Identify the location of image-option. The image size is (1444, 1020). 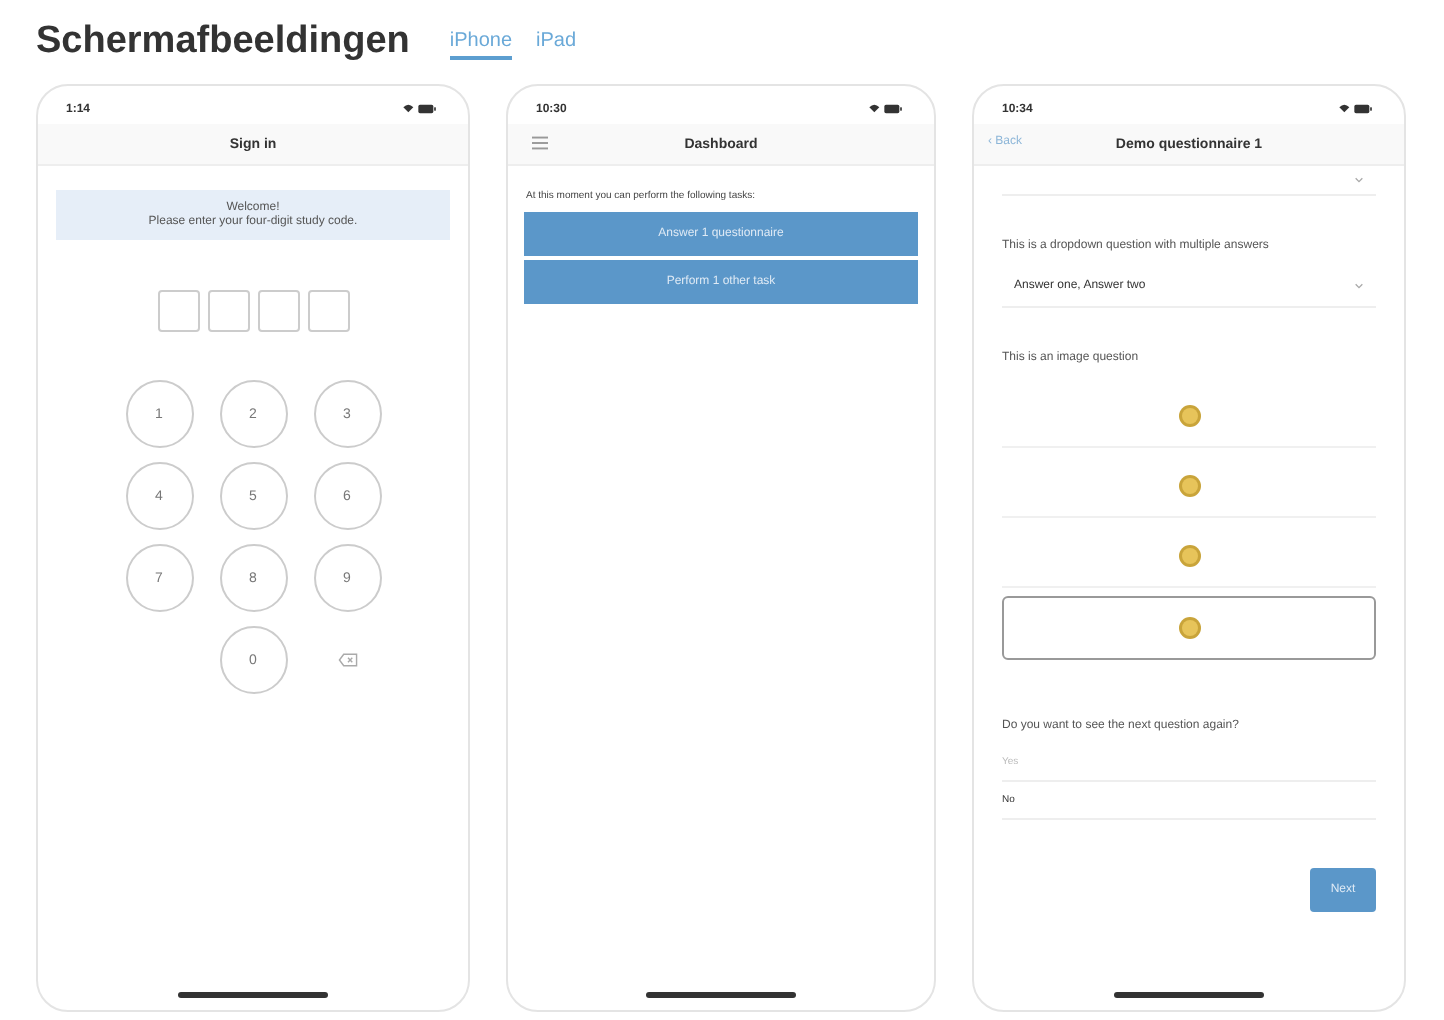
(1189, 627).